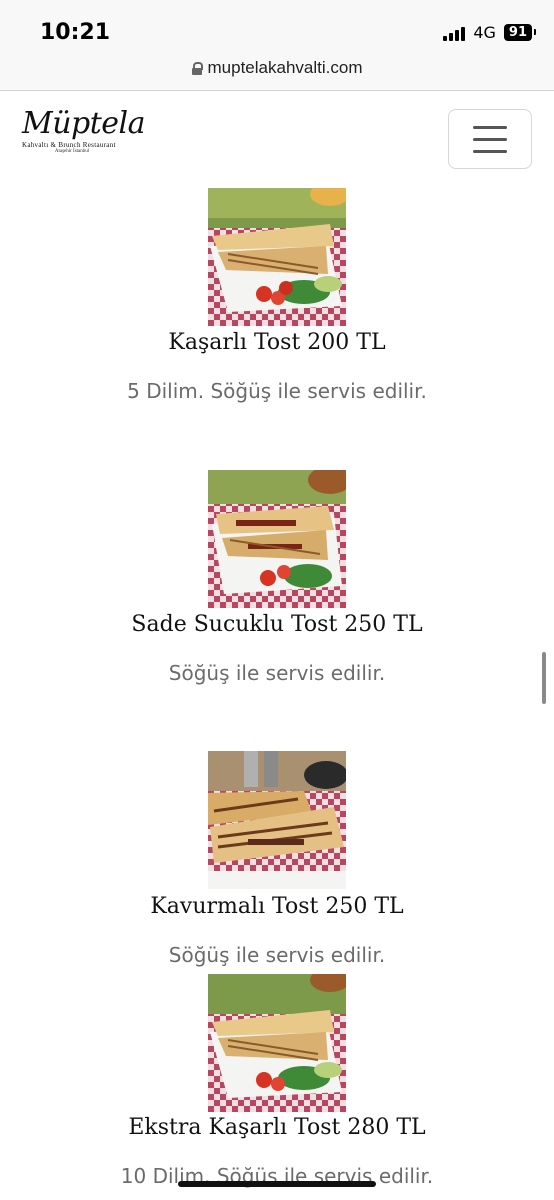 This screenshot has height=1200, width=554. Describe the element at coordinates (277, 906) in the screenshot. I see `item-title: Kavurmalı Tost 250 TL` at that location.